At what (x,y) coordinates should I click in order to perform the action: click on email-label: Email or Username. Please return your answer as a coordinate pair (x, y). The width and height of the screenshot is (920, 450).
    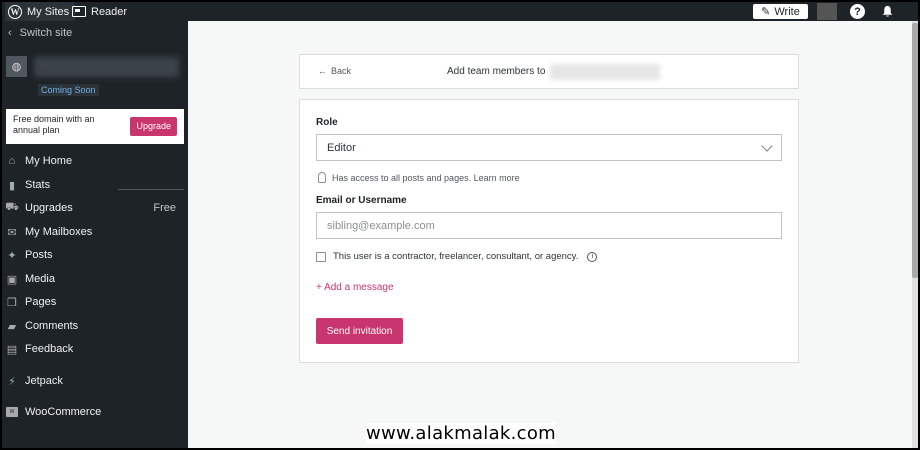
    Looking at the image, I should click on (361, 200).